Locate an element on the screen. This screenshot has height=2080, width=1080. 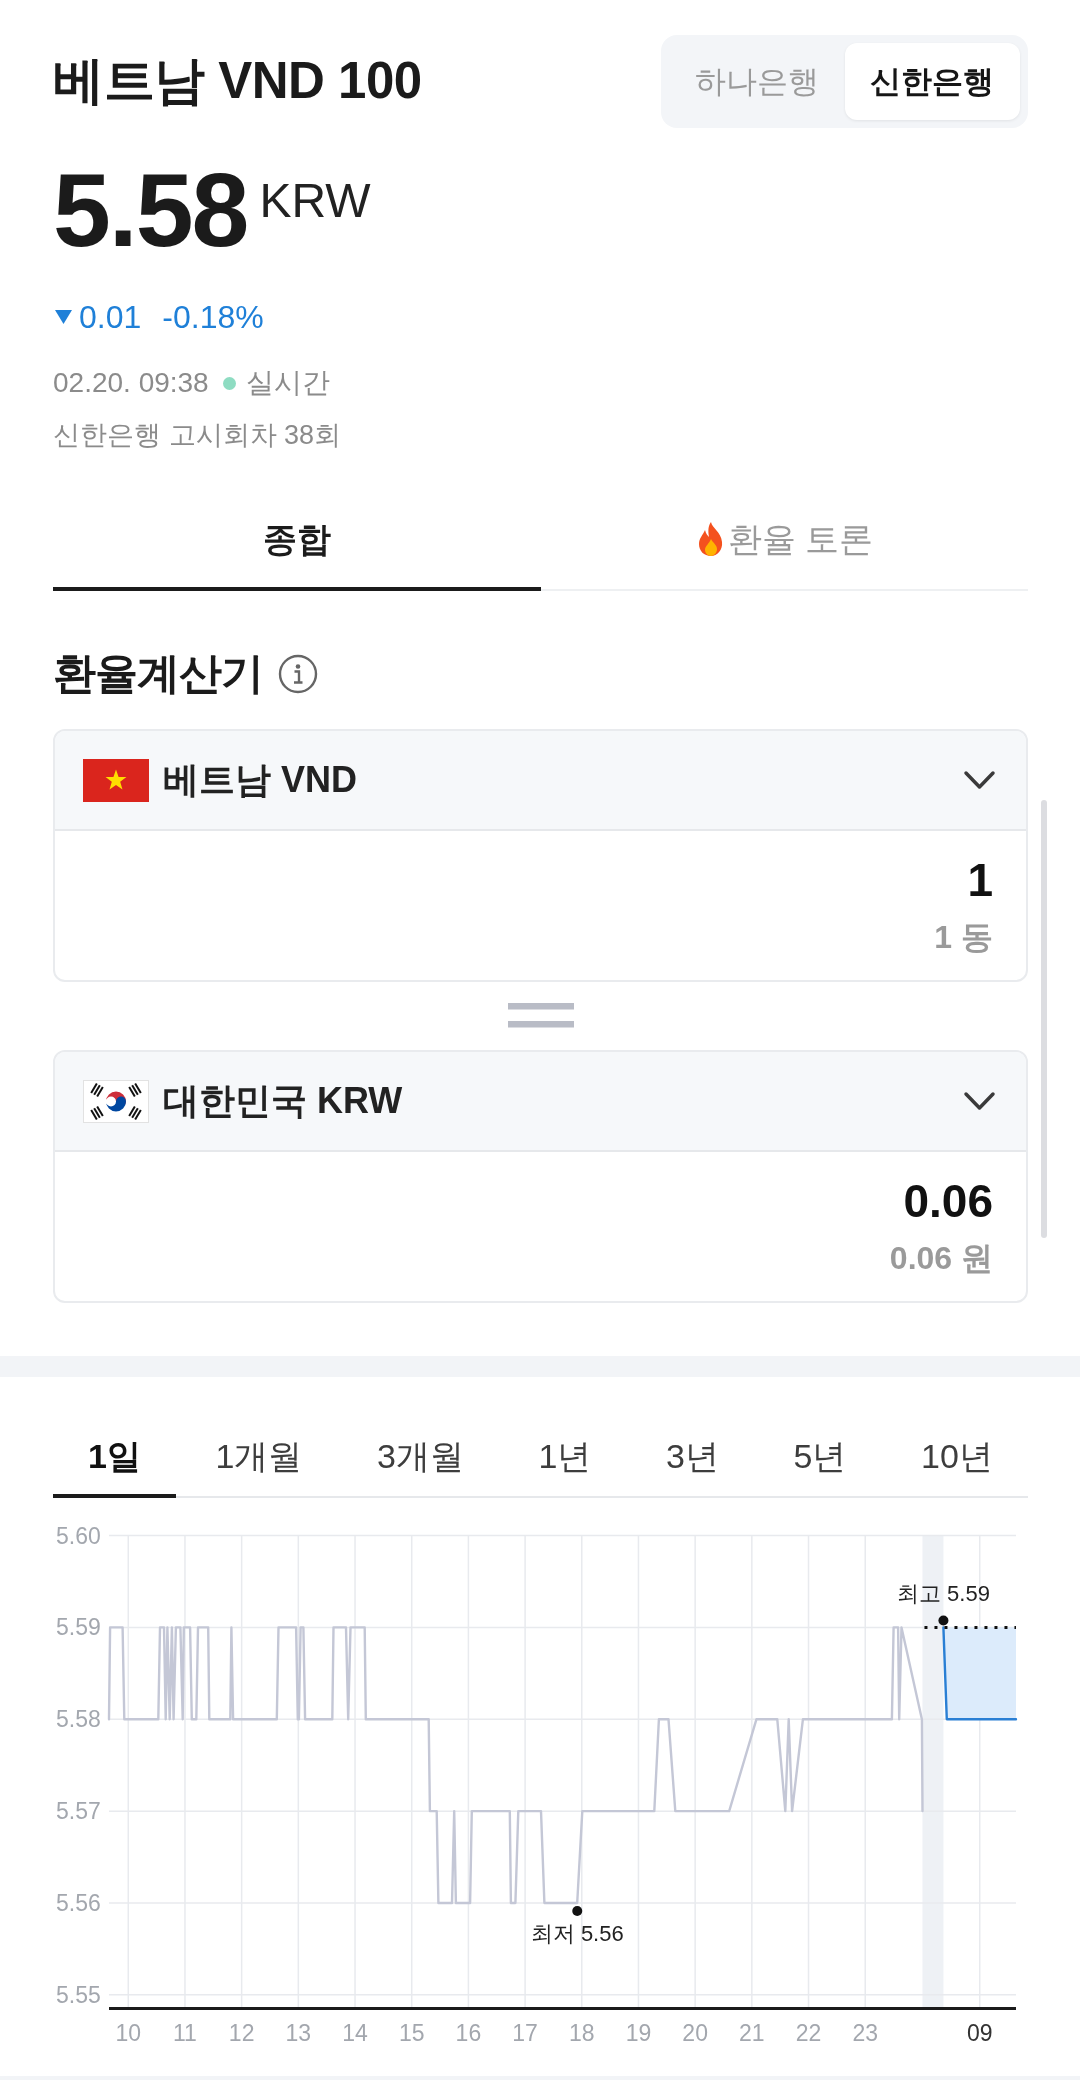
change-percent: -0.18% is located at coordinates (213, 317).